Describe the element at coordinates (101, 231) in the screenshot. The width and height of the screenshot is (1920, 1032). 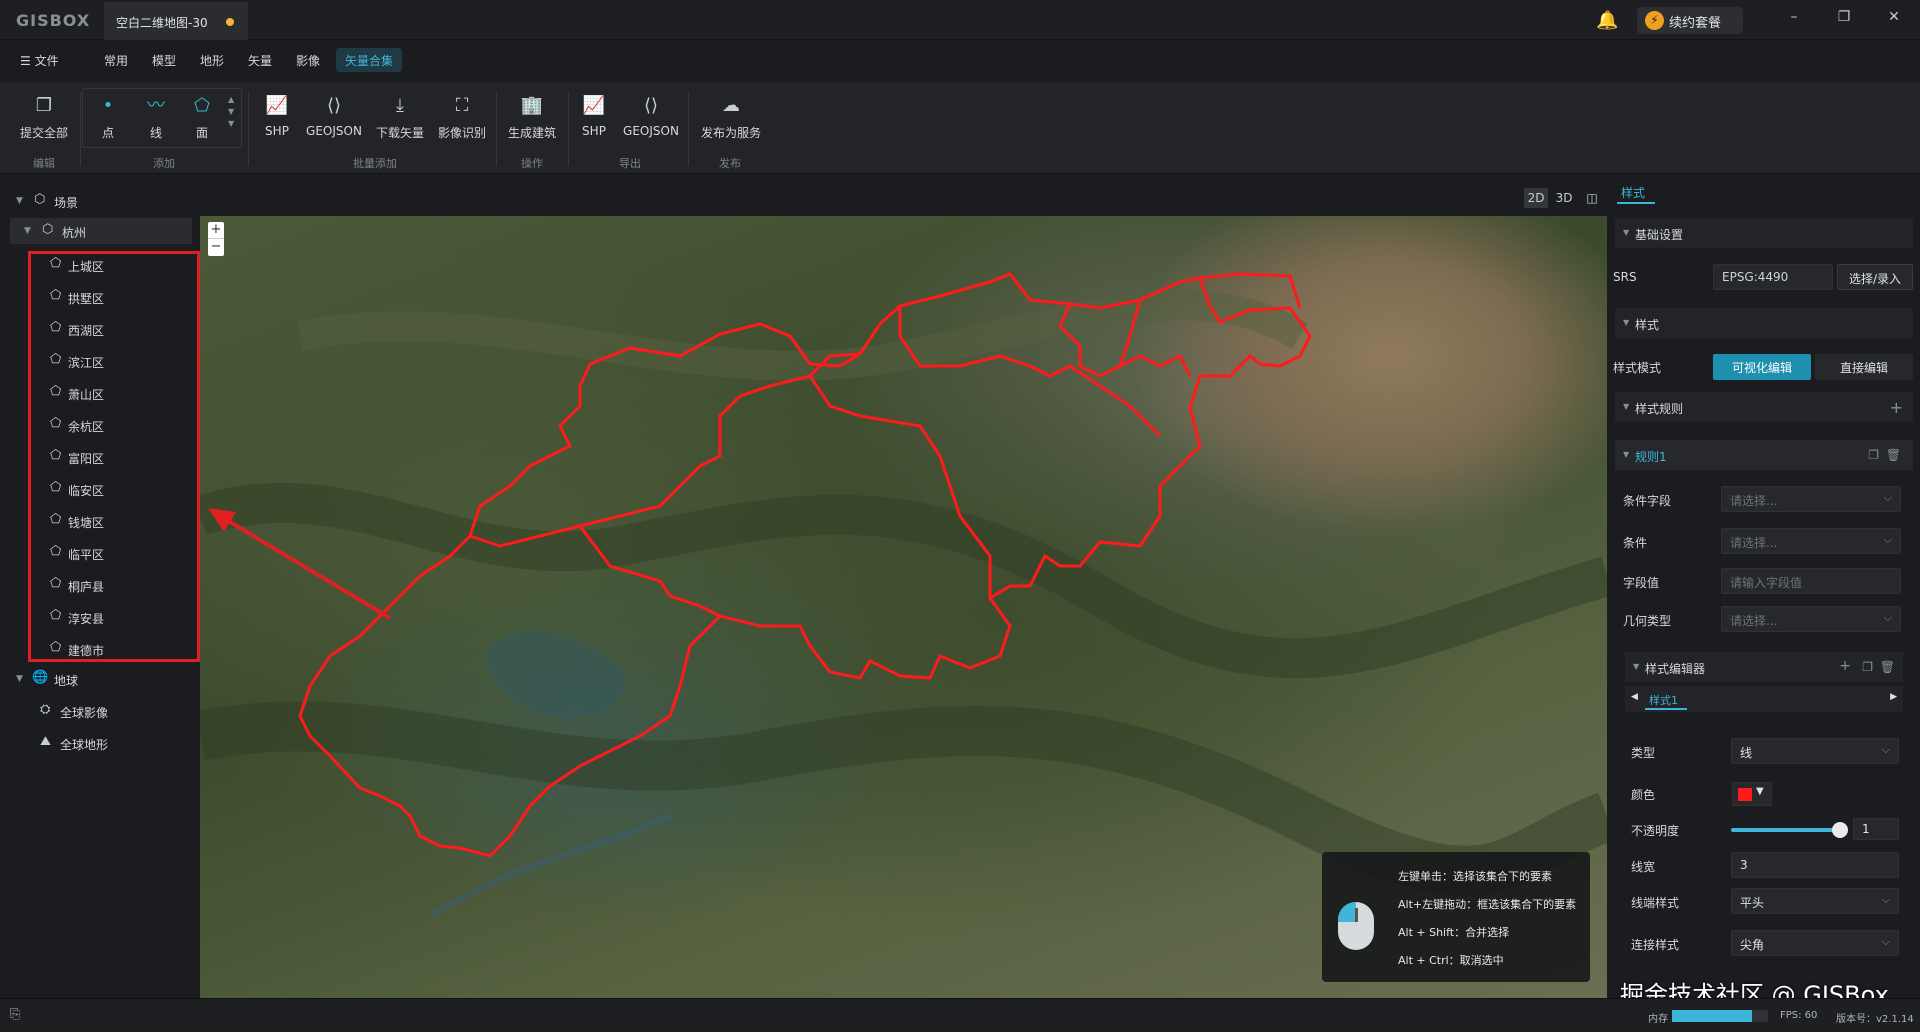
I see `tree-node-hangzhou: ▼ ⬡ 杭州` at that location.